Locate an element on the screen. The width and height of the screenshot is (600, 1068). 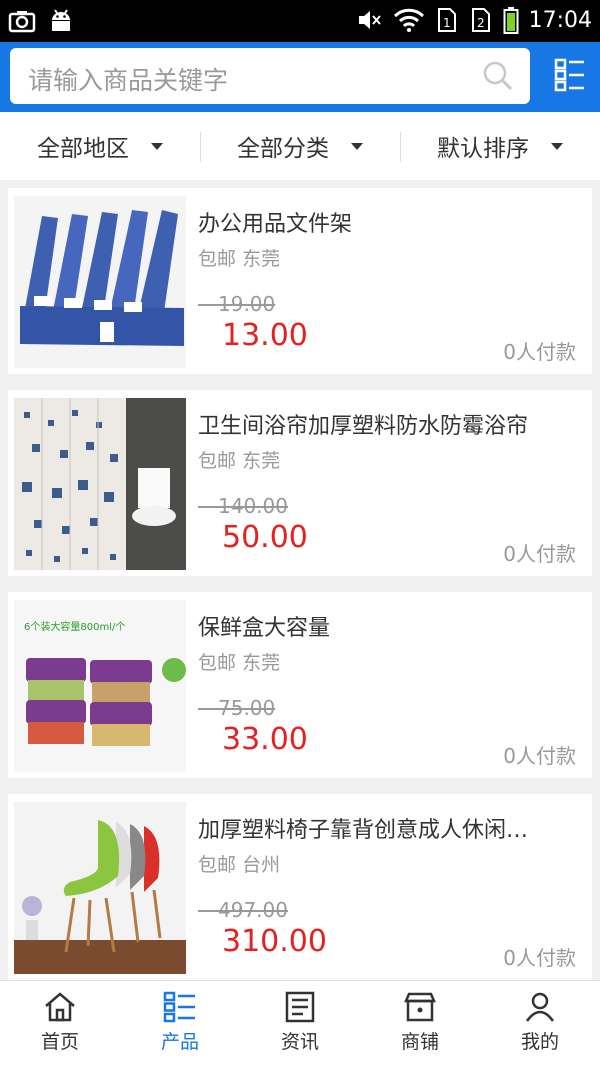
sim2-signal-icon: 2 is located at coordinates (480, 20).